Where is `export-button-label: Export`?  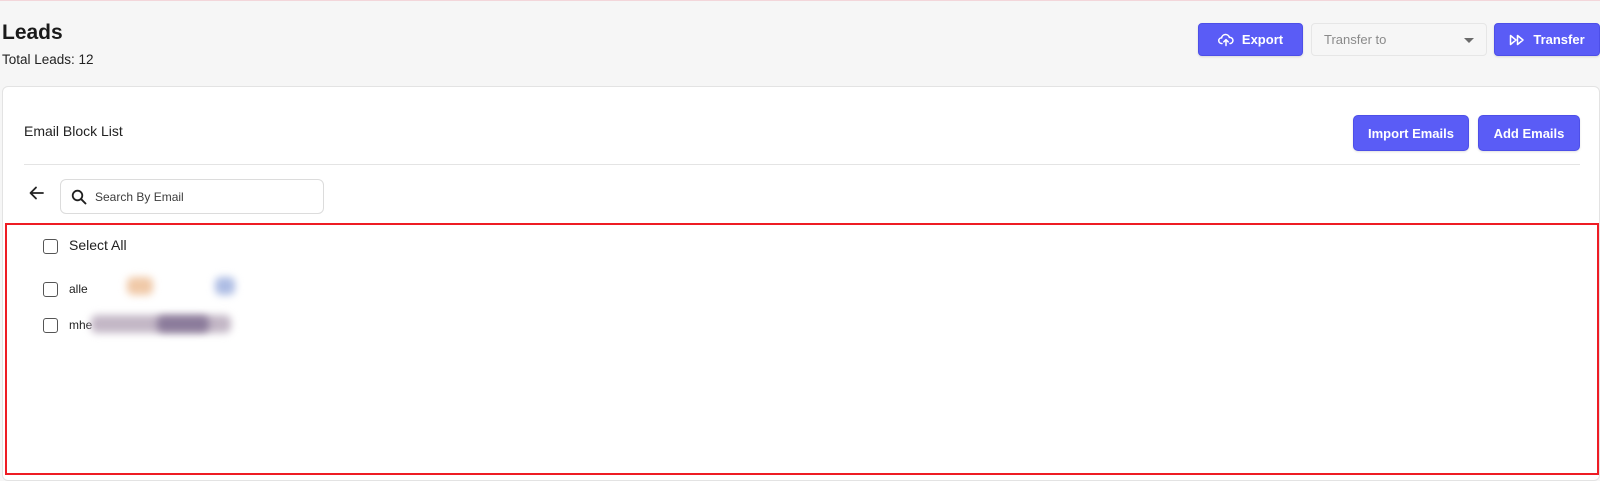 export-button-label: Export is located at coordinates (1262, 39).